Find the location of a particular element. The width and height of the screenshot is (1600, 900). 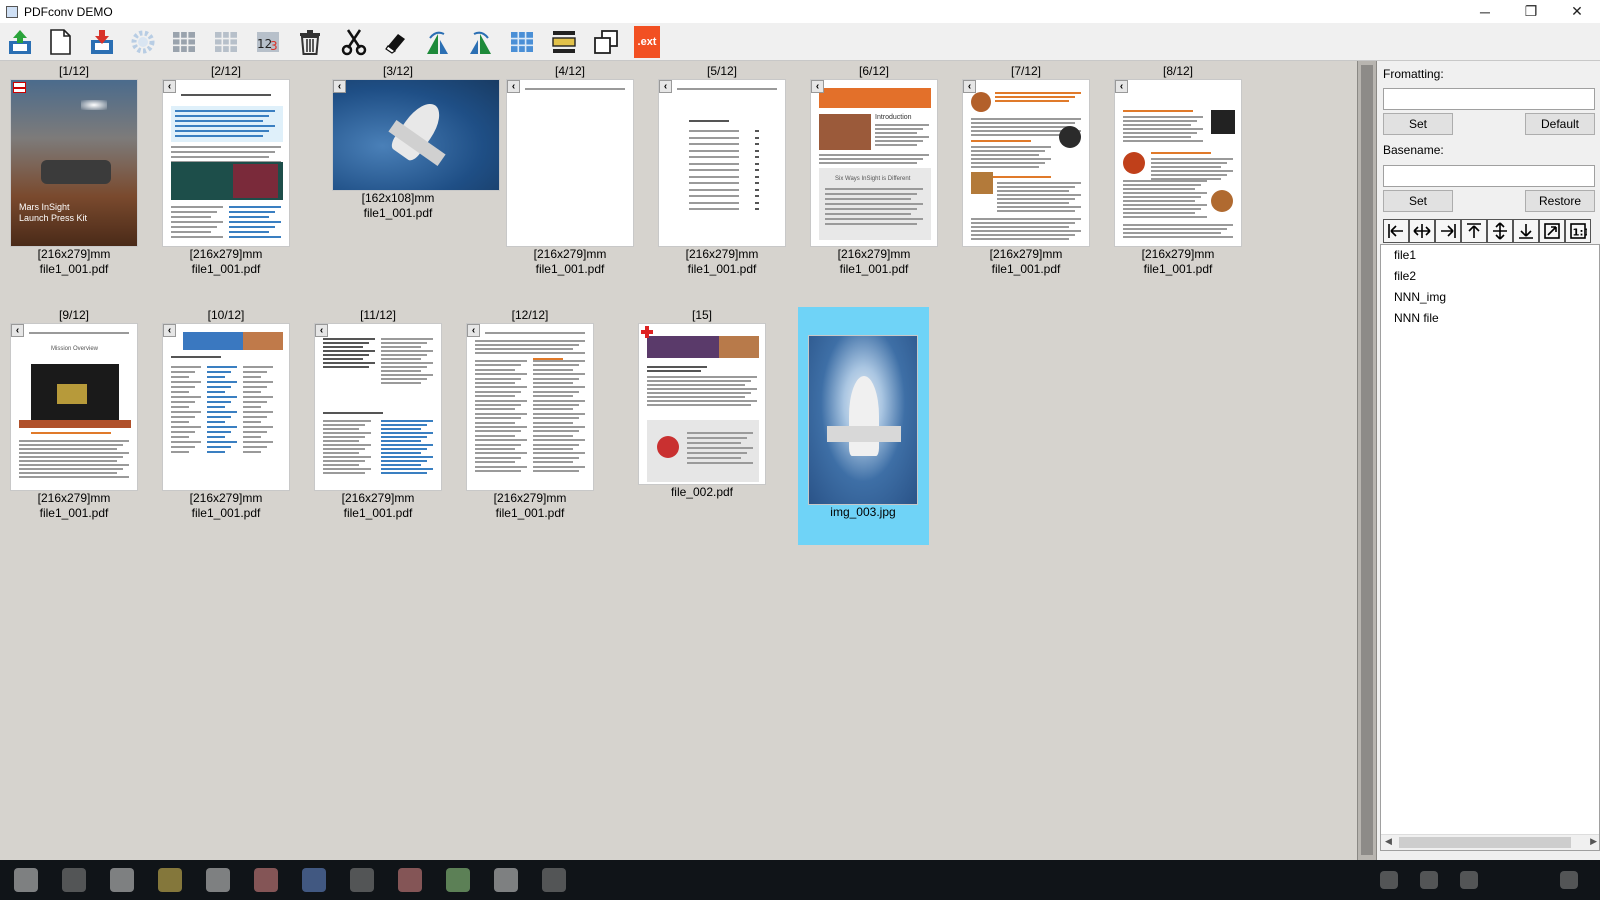

close-button: ✕ is located at coordinates (1577, 11).